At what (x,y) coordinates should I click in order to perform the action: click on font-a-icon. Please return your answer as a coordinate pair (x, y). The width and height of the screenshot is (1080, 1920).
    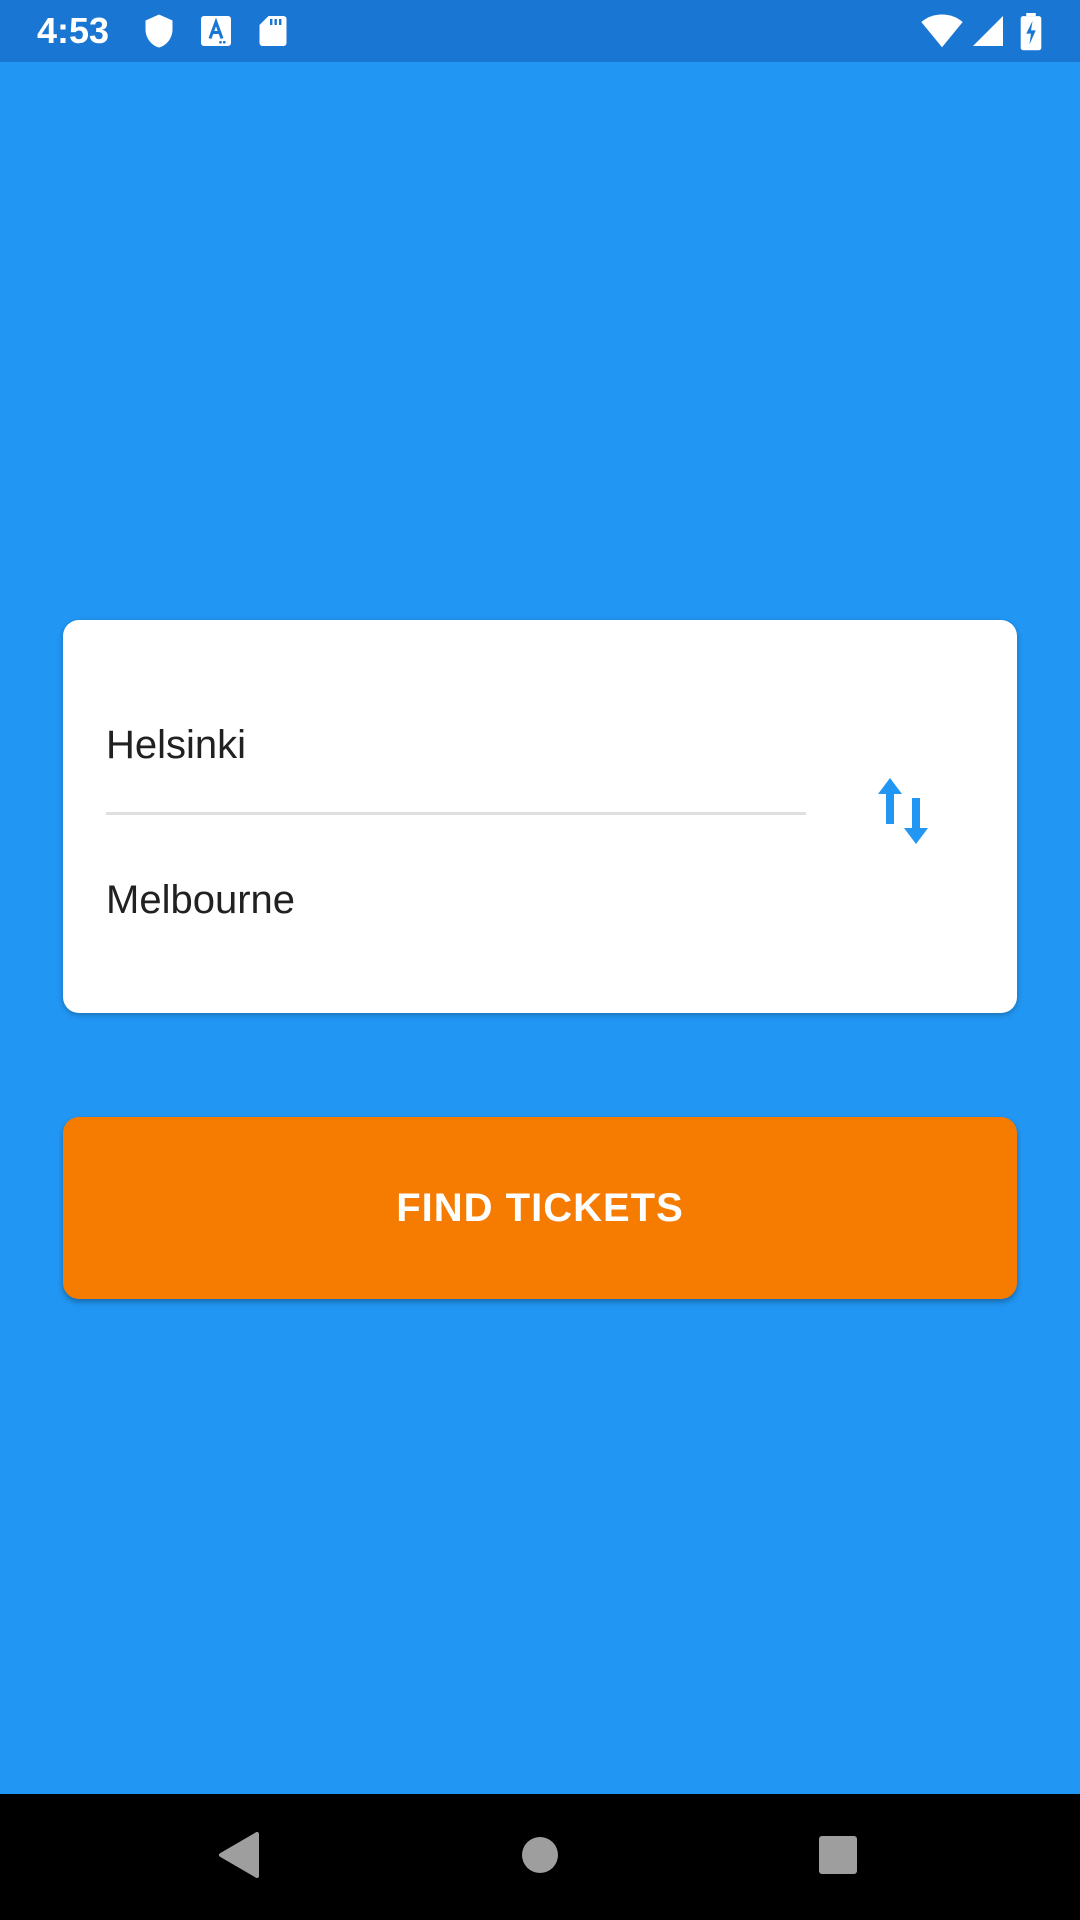
    Looking at the image, I should click on (216, 31).